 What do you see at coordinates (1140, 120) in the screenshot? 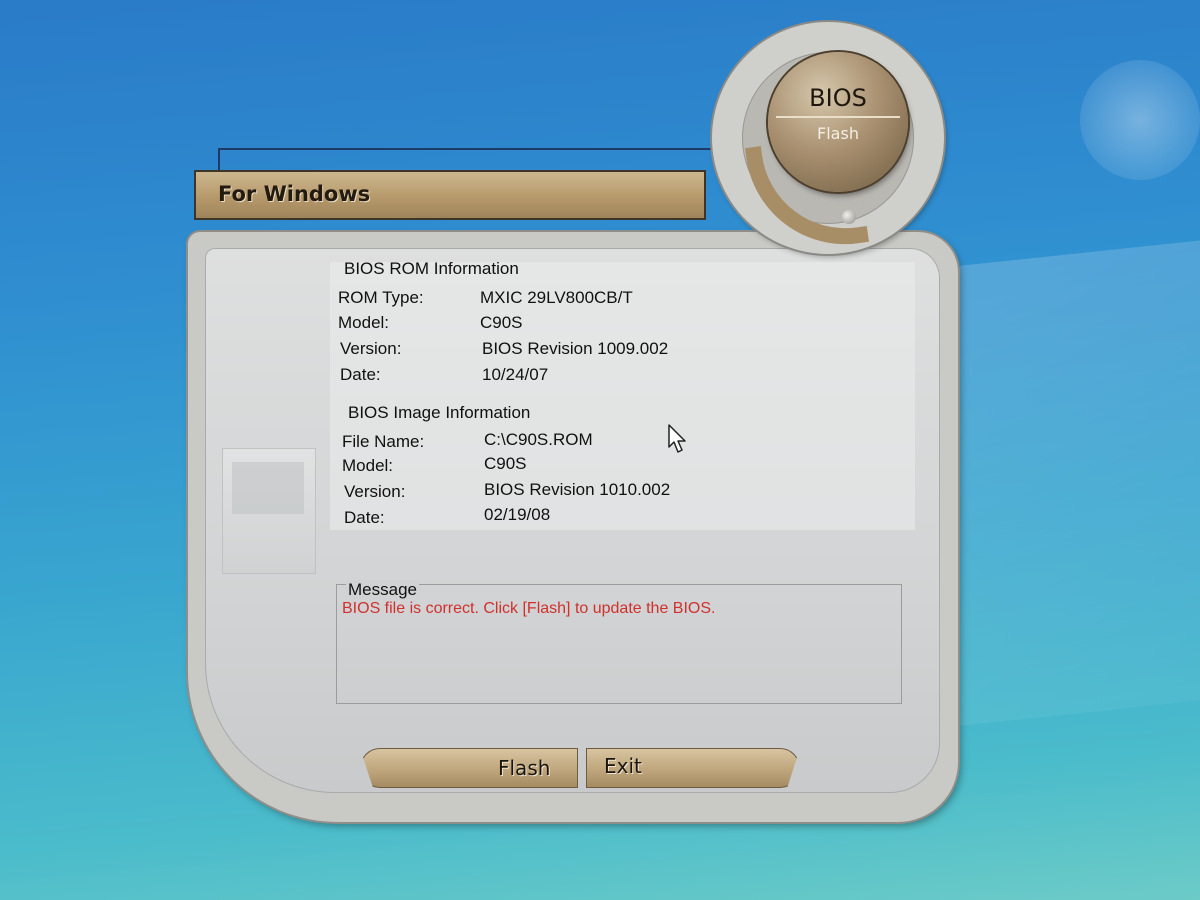
I see `desktop-light-spot` at bounding box center [1140, 120].